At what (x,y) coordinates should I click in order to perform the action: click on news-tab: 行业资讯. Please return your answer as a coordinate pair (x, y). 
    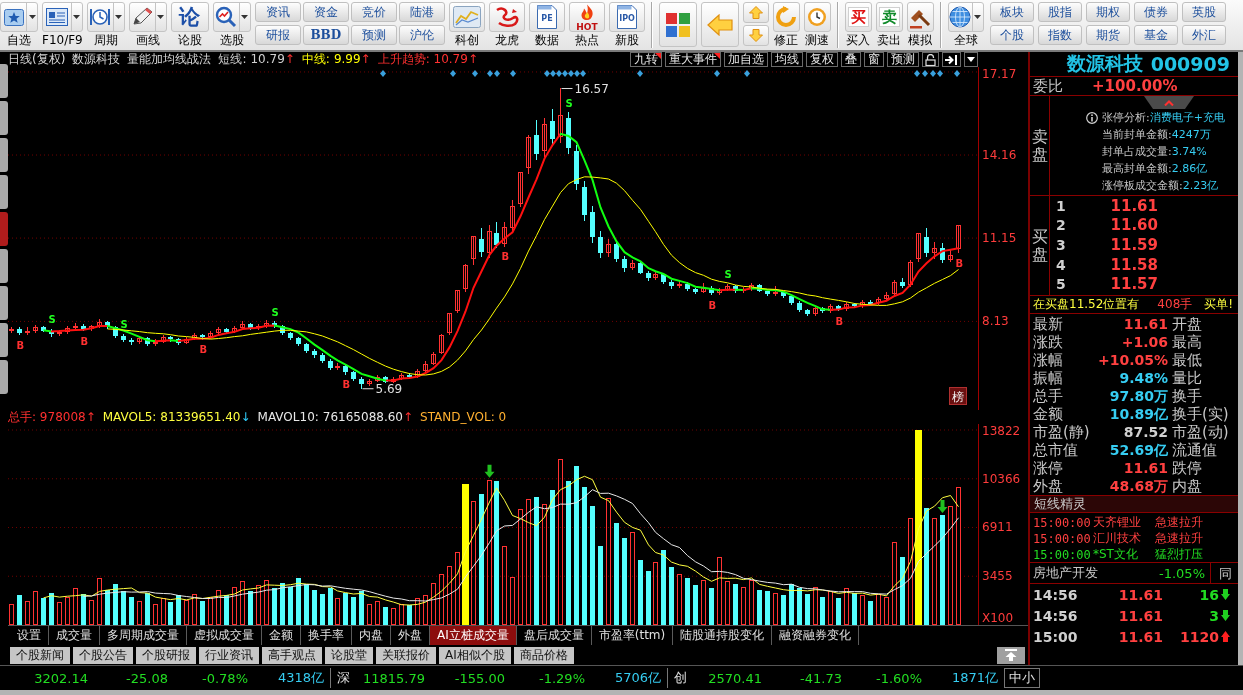
    Looking at the image, I should click on (229, 655).